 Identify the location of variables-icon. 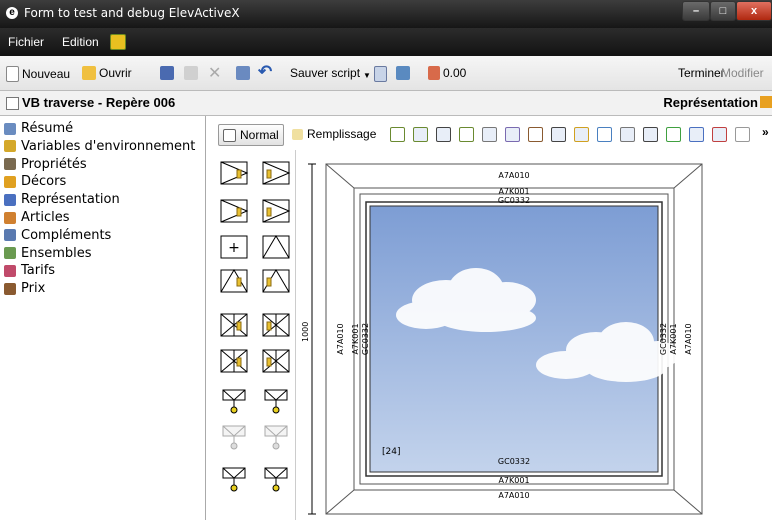
(10, 146).